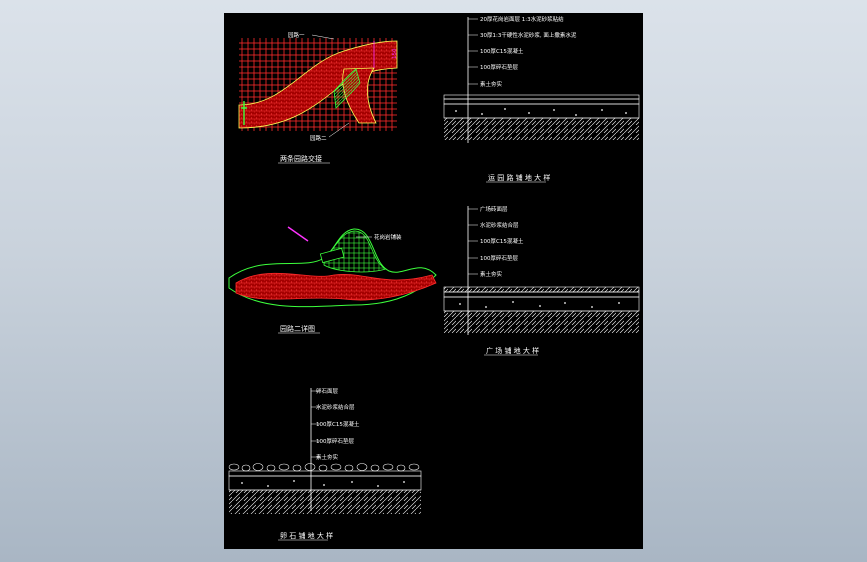 This screenshot has width=867, height=562. Describe the element at coordinates (502, 51) in the screenshot. I see `section-one-layer-3: 100厚C15混凝土` at that location.